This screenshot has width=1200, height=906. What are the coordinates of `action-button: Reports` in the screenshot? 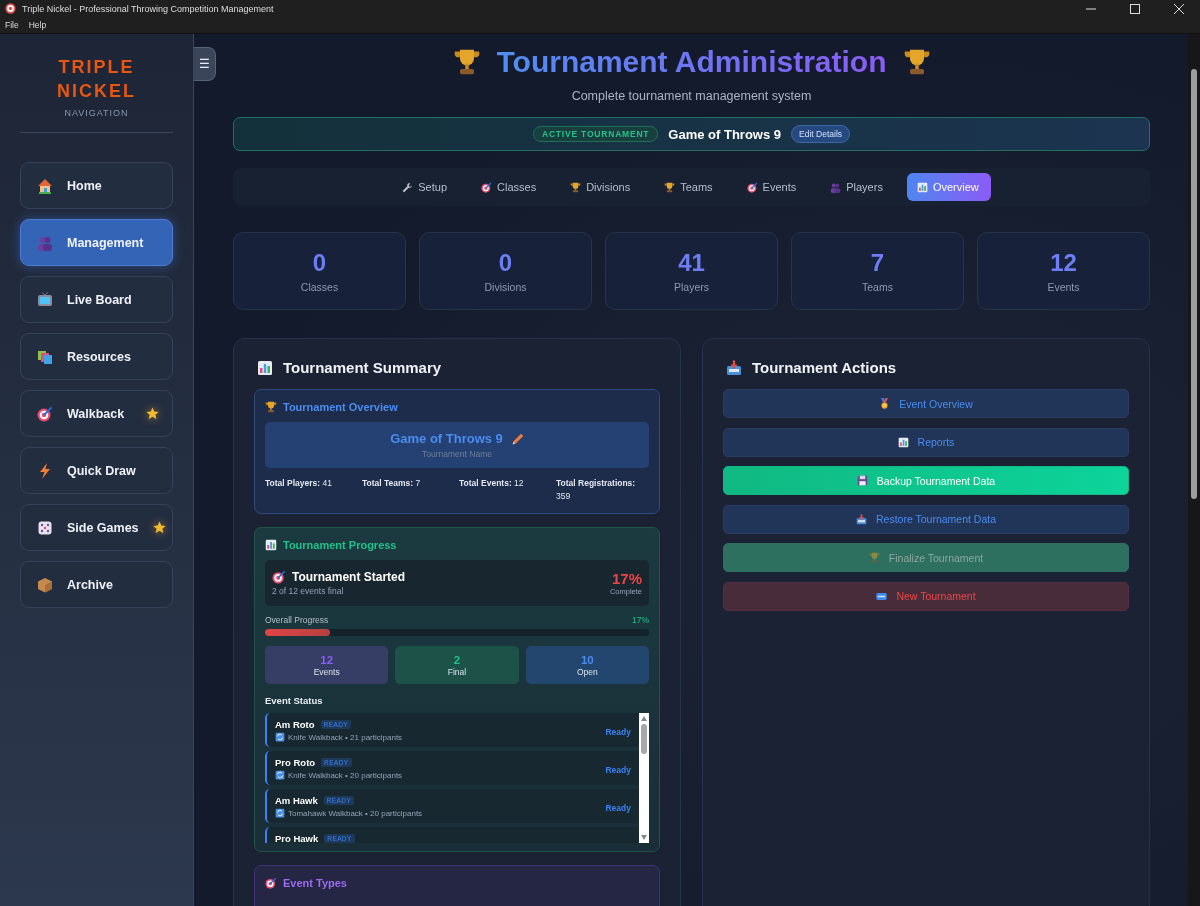 It's located at (926, 442).